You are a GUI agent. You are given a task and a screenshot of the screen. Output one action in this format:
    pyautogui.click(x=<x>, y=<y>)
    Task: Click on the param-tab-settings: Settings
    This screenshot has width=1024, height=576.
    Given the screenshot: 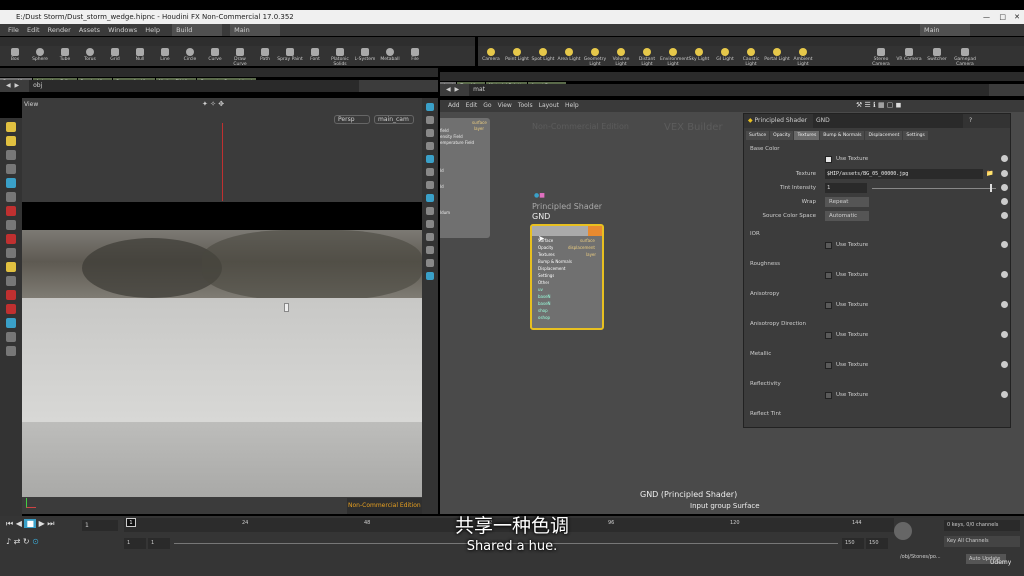 What is the action you would take?
    pyautogui.click(x=915, y=135)
    